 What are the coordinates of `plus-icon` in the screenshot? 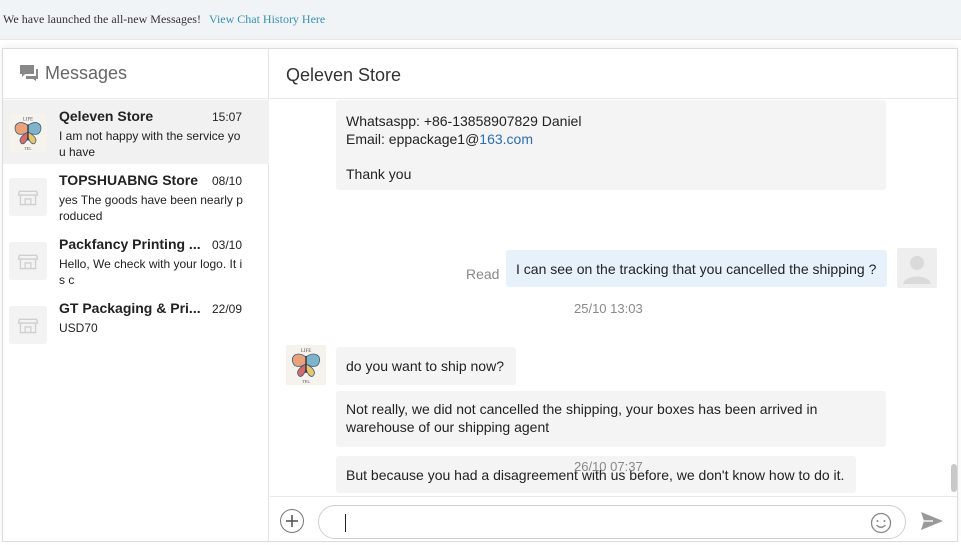 It's located at (292, 521).